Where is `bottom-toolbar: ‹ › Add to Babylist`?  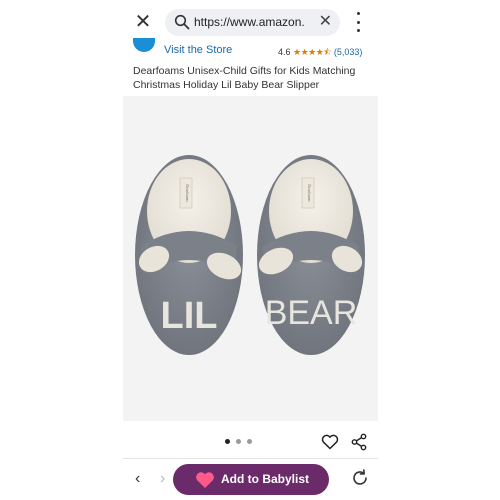 bottom-toolbar: ‹ › Add to Babylist is located at coordinates (250, 479).